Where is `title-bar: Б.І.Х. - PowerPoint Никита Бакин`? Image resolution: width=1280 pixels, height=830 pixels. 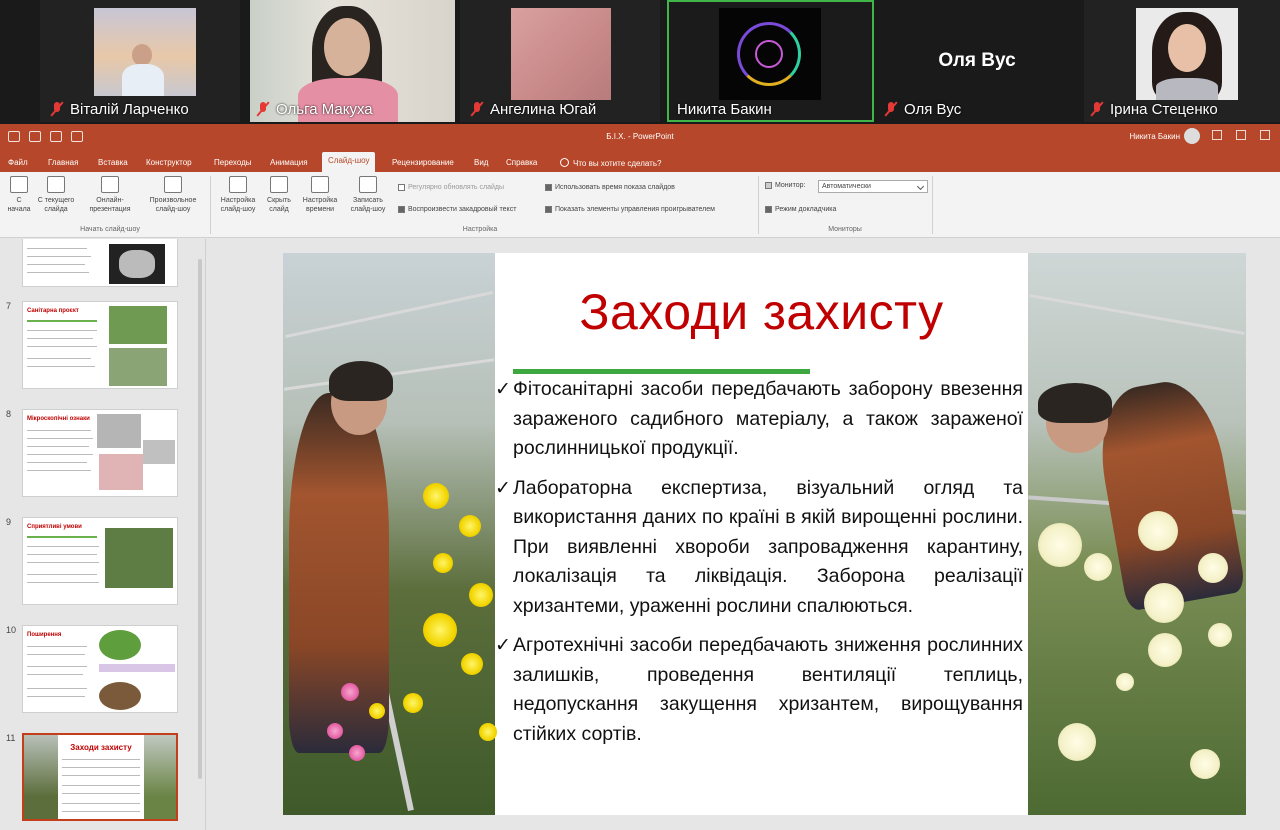 title-bar: Б.І.Х. - PowerPoint Никита Бакин is located at coordinates (640, 137).